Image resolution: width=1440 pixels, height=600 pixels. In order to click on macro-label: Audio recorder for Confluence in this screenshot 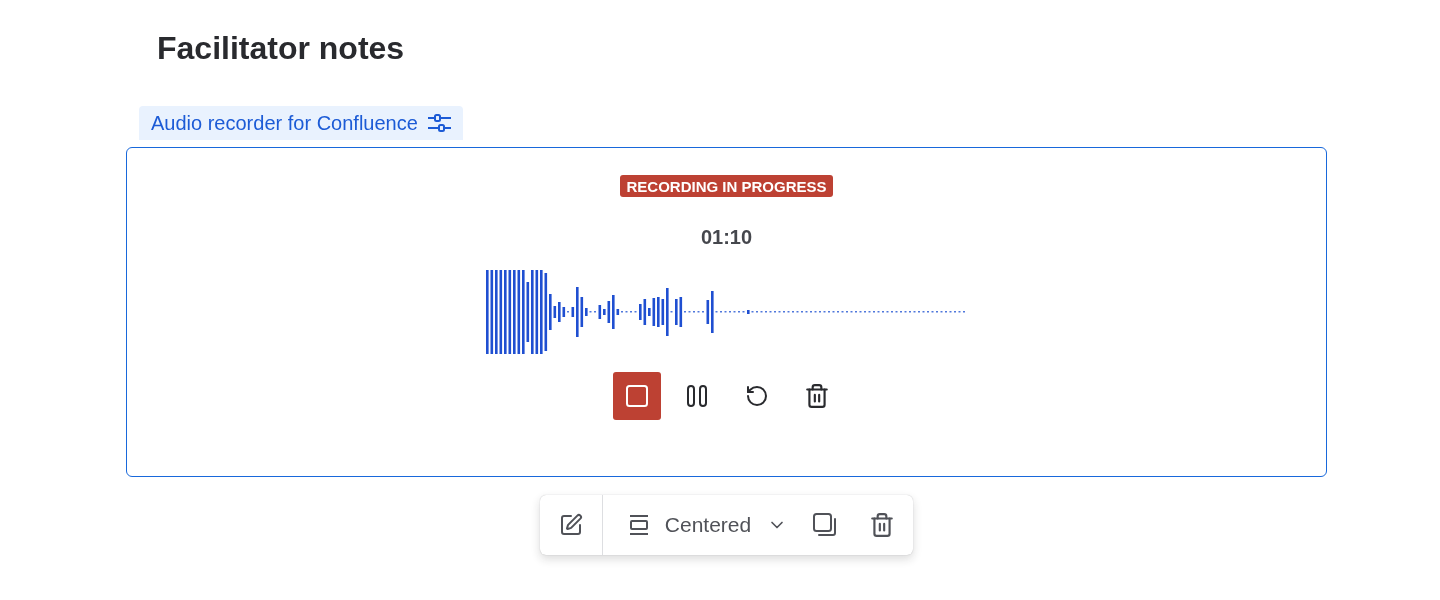, I will do `click(301, 123)`.